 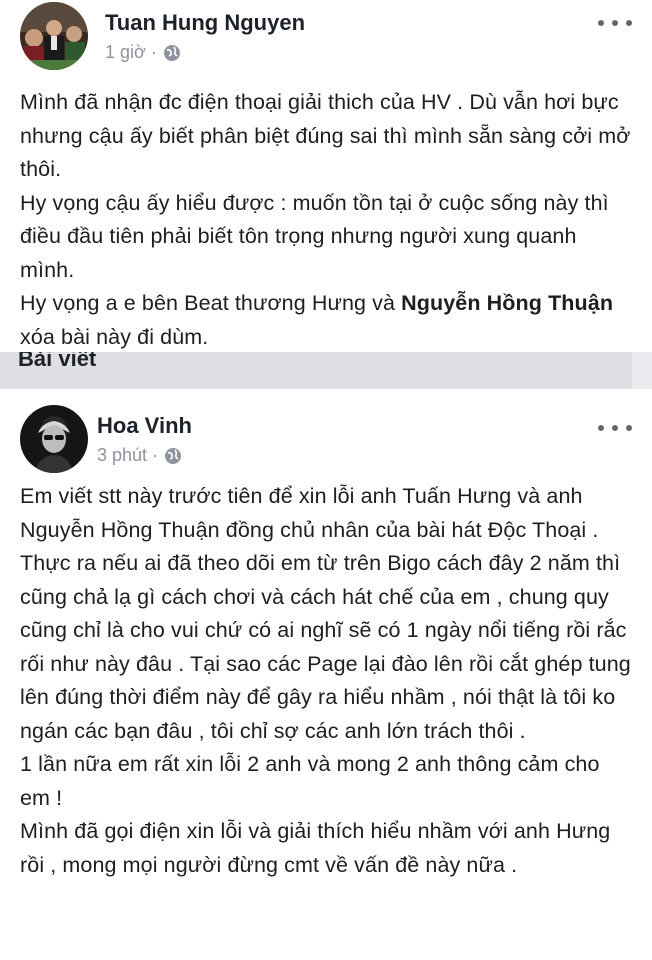 I want to click on text-prefix: Hy vọng a e bên Beat thương Hưng và, so click(x=211, y=303).